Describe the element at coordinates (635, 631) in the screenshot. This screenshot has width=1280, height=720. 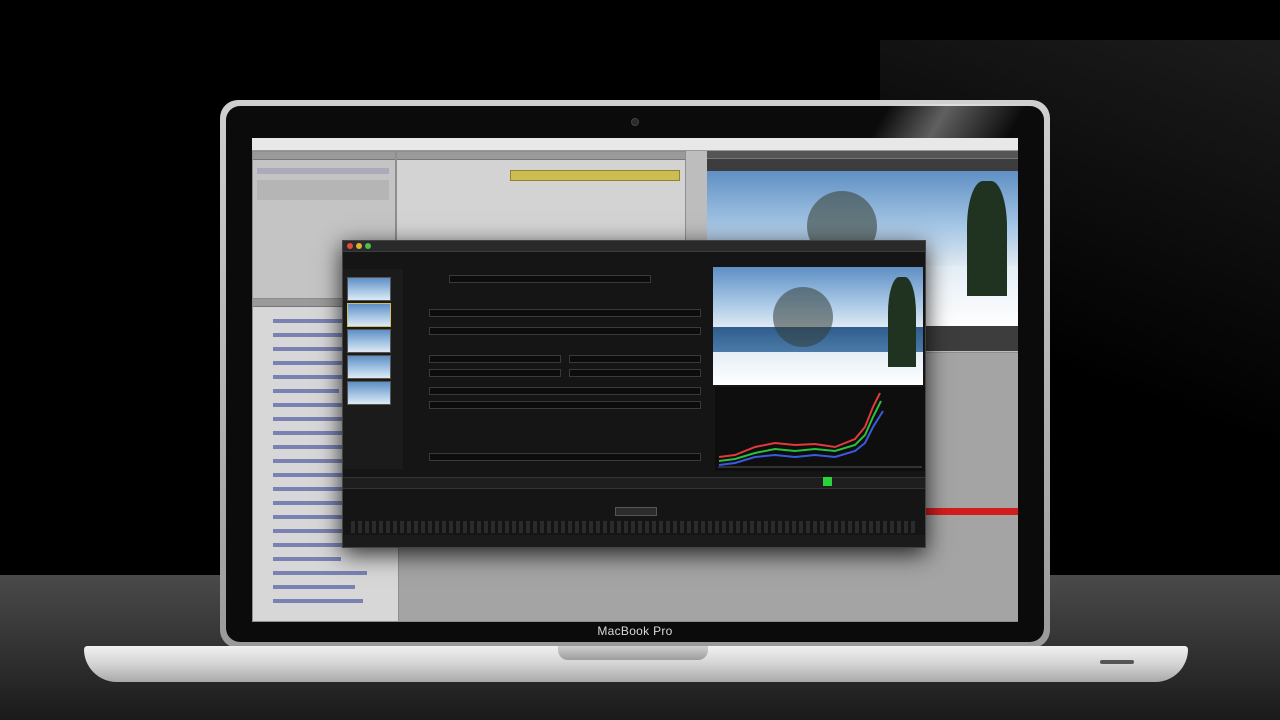
I see `brand-label: MacBook Pro` at that location.